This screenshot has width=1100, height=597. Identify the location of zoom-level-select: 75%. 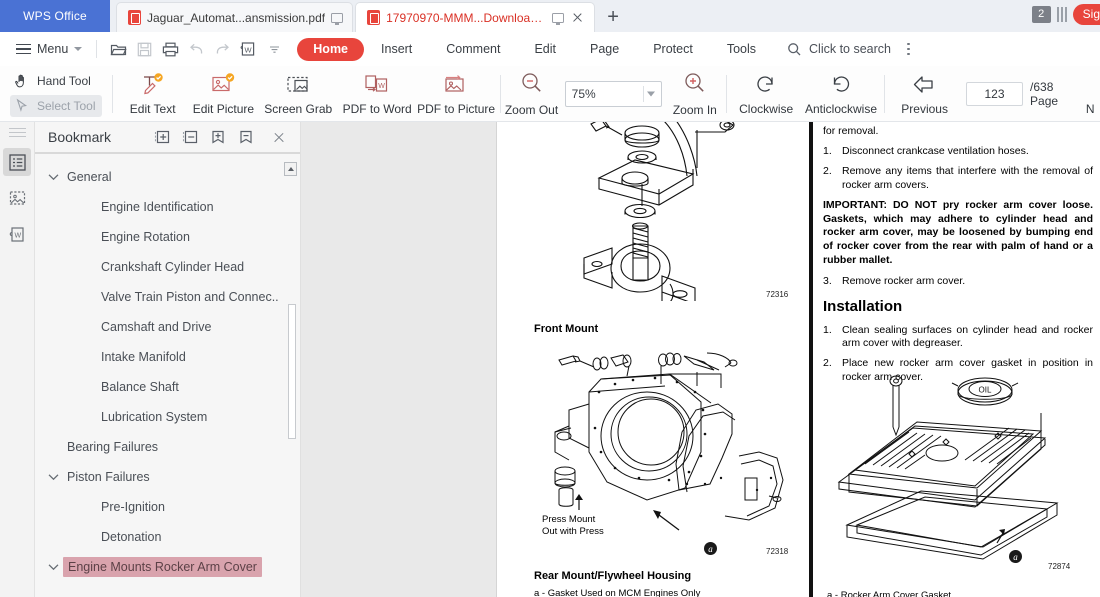
(613, 93).